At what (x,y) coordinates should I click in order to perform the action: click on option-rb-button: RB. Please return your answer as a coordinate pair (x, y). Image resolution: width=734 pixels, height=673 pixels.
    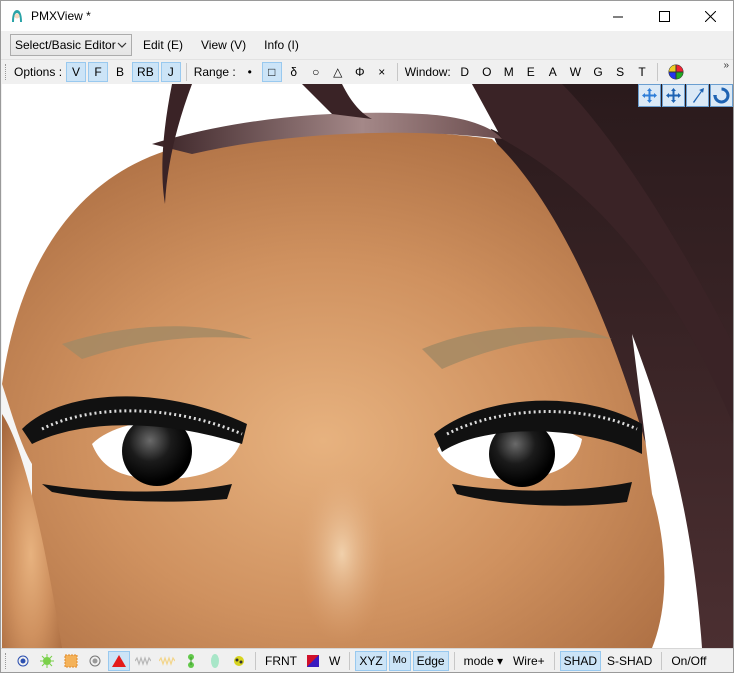
    Looking at the image, I should click on (145, 71).